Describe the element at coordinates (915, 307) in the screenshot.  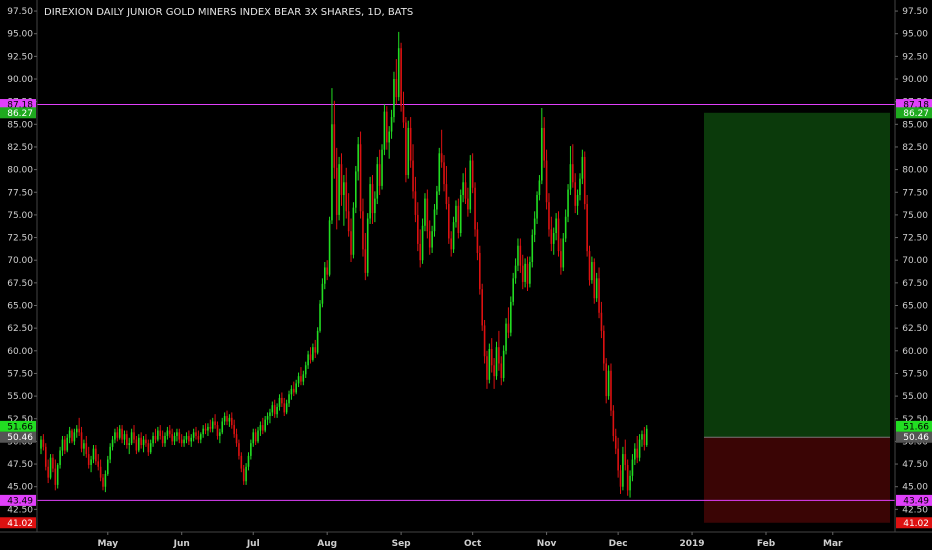
I see `y-tick-label-right: 65.00` at that location.